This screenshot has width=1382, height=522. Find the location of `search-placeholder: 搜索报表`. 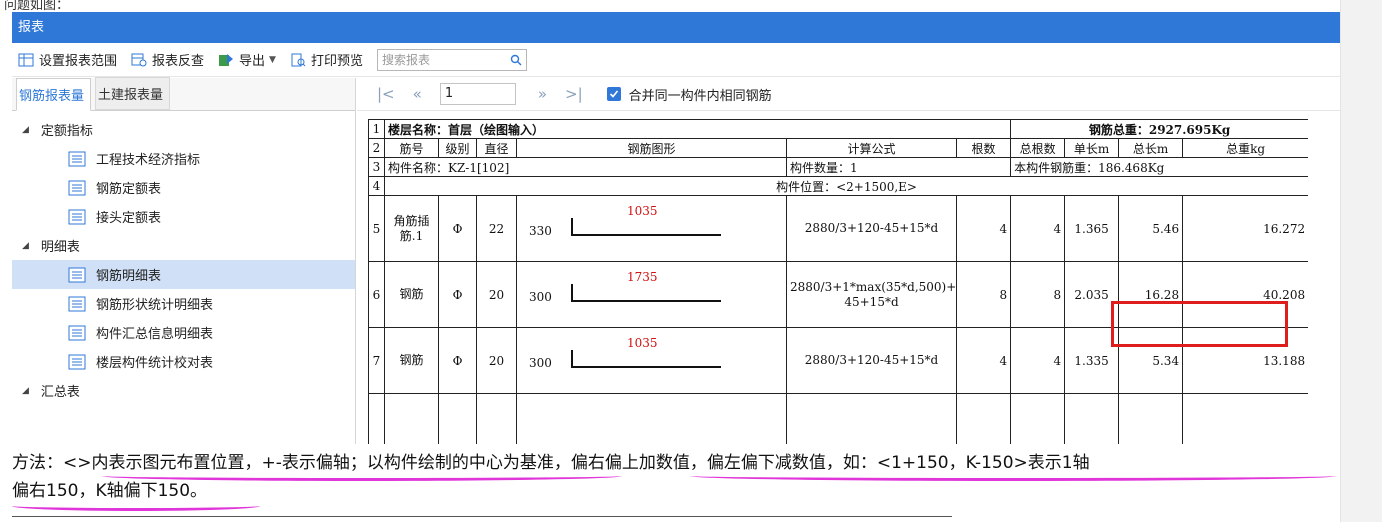

search-placeholder: 搜索报表 is located at coordinates (405, 60).